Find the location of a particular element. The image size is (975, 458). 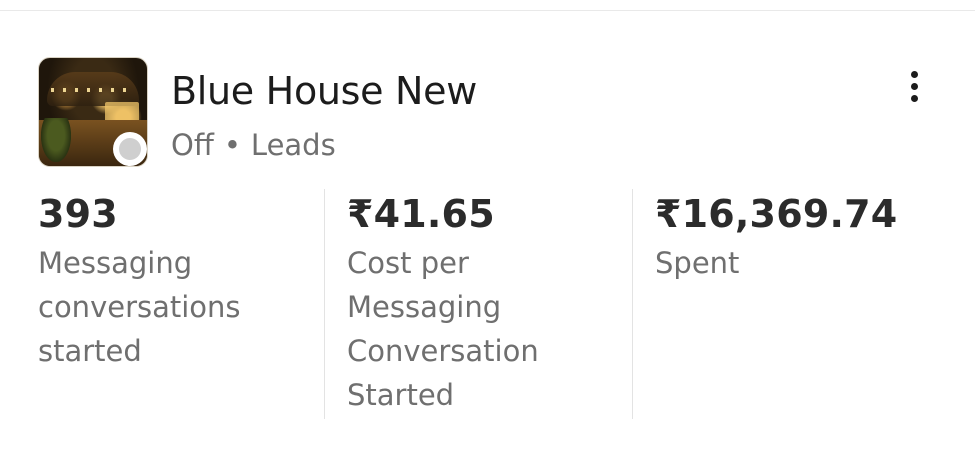

campaign-subtitle: Off • Leads is located at coordinates (253, 145).